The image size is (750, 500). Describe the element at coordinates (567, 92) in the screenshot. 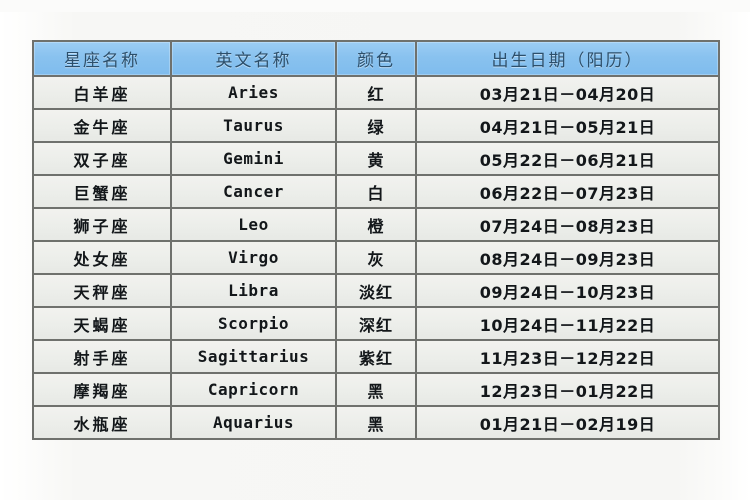

I see `cell-birthdate: 03月21日－04月20日` at that location.